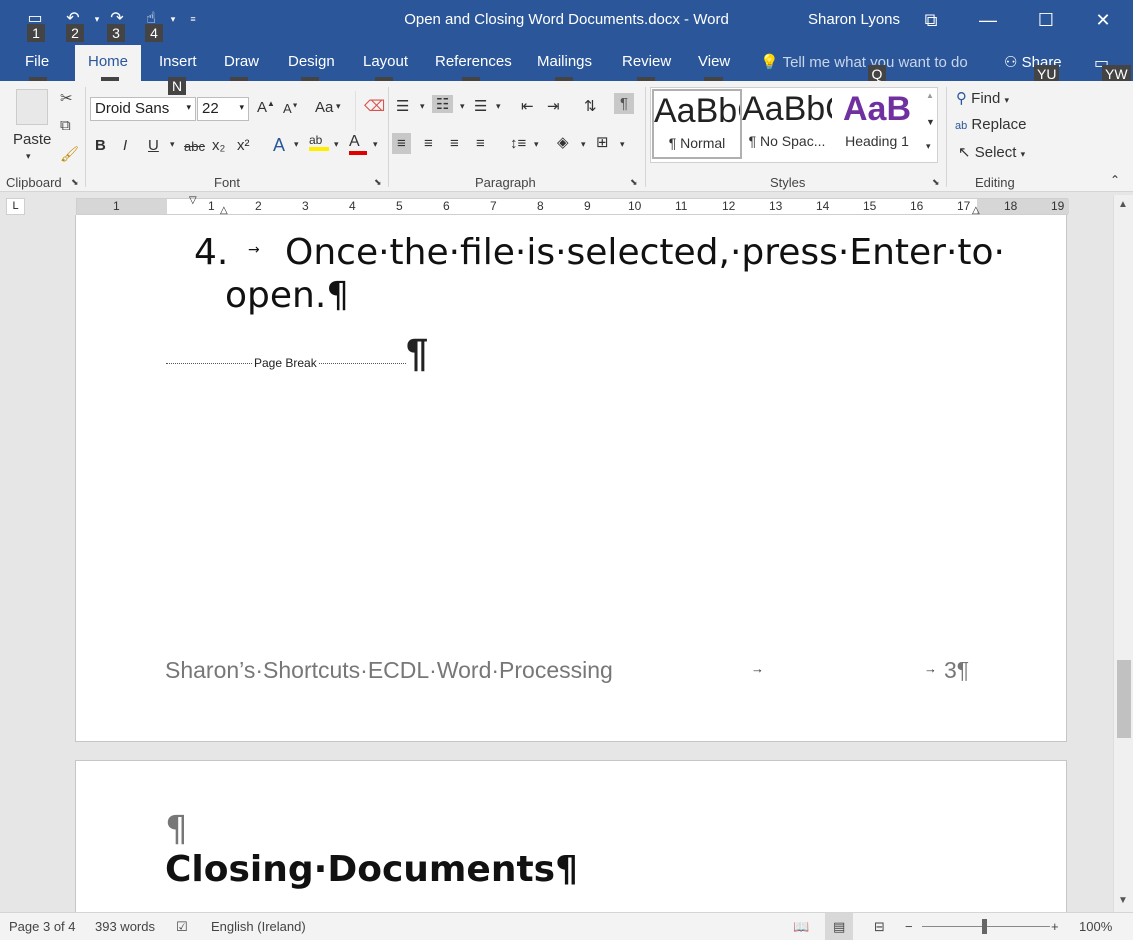 This screenshot has height=940, width=1133. I want to click on user-name: Sharon Lyons, so click(854, 19).